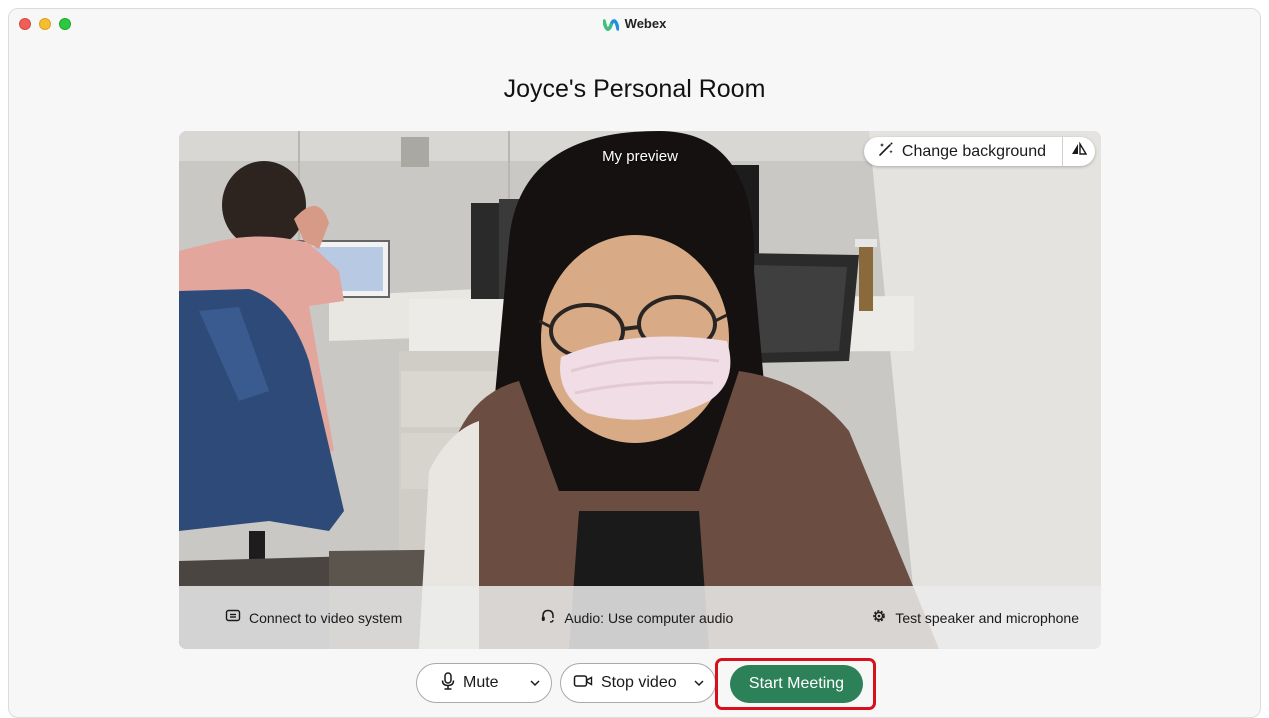  I want to click on mute-button: Mute, so click(484, 683).